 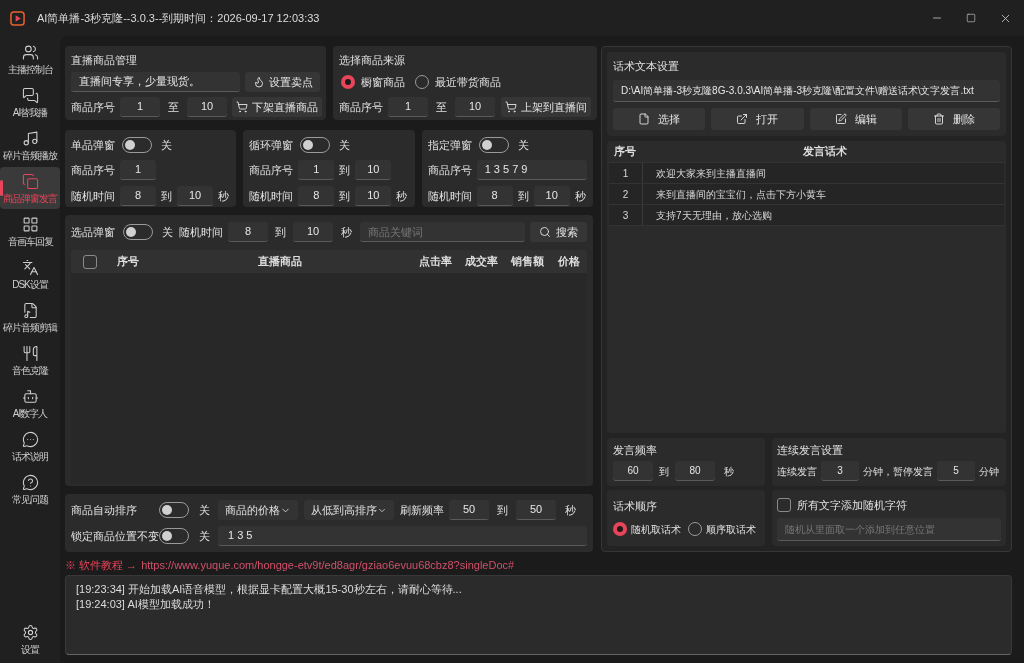 What do you see at coordinates (989, 471) in the screenshot?
I see `field-label: 分钟` at bounding box center [989, 471].